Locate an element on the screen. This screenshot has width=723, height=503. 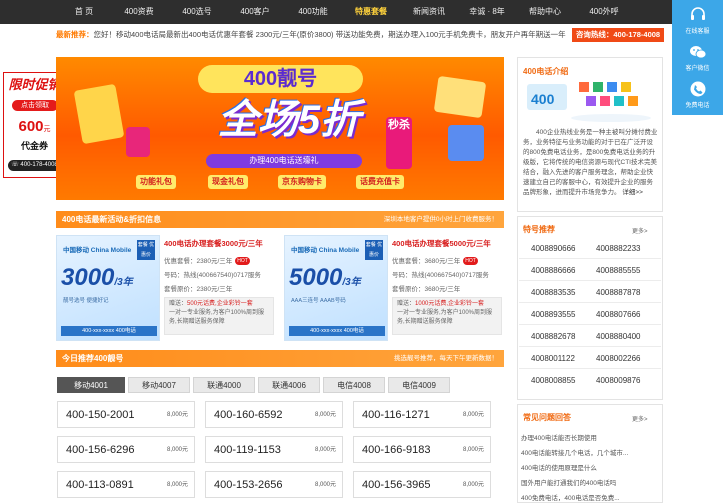
special-number: 4008008855 is located at coordinates (553, 380).